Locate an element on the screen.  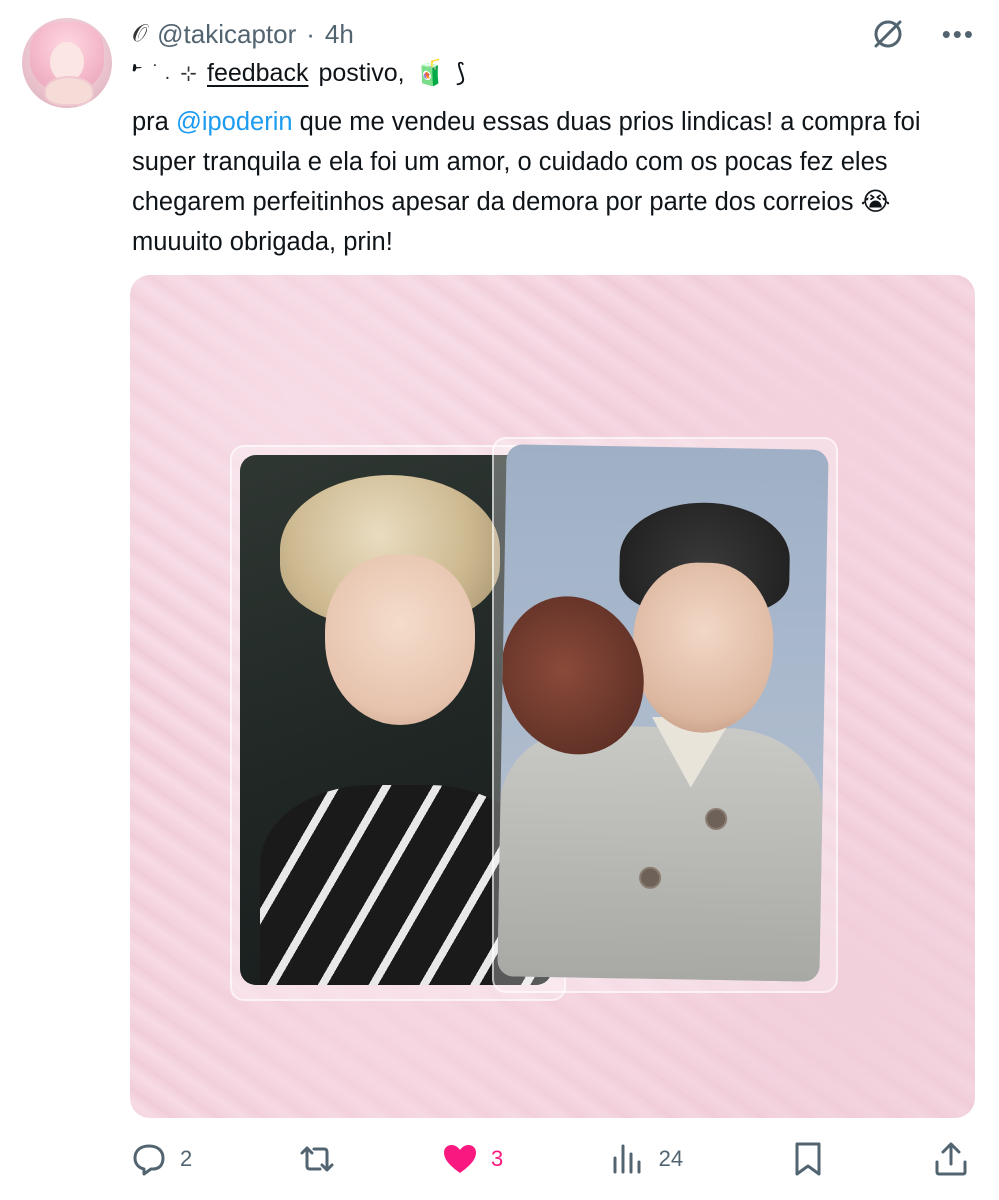
tweet-action-bar: 2 3 24 is located at coordinates (550, 1159).